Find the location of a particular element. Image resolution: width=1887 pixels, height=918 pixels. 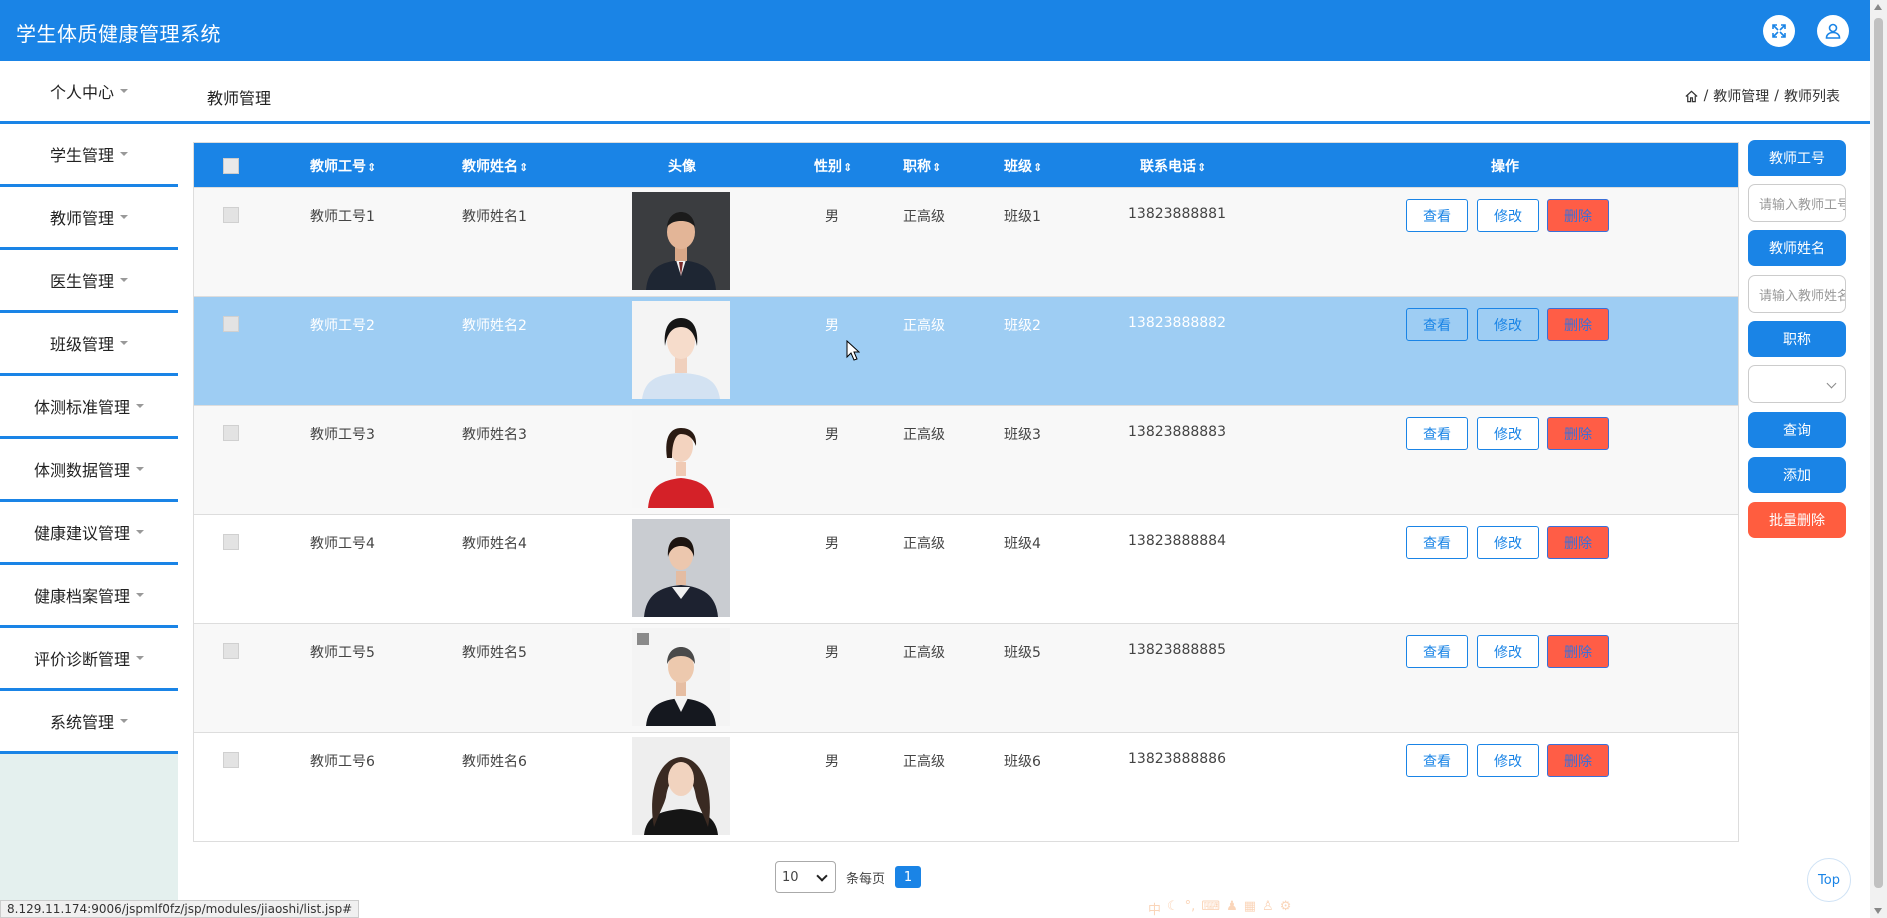

sidebar-item-classes: 班级管理 is located at coordinates (89, 344).